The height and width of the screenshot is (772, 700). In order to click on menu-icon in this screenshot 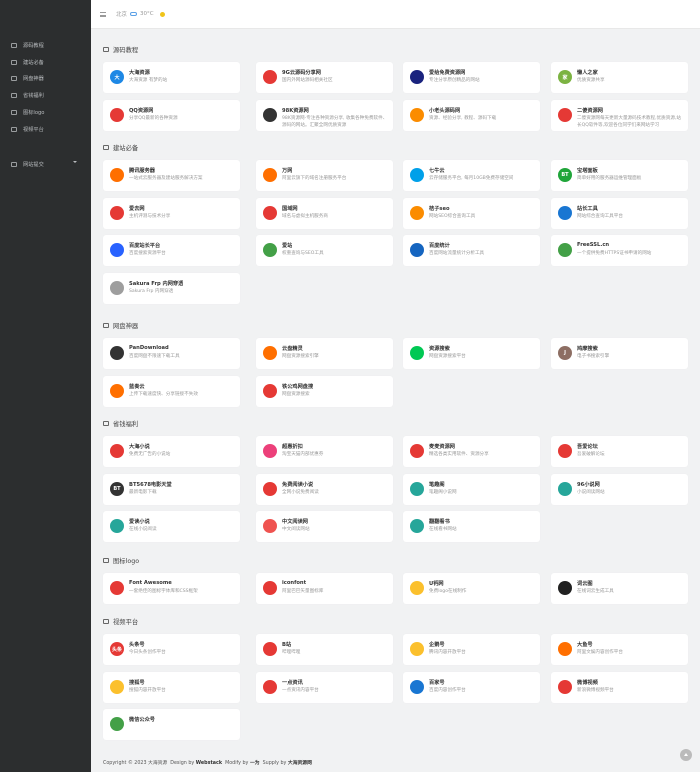, I will do `click(103, 14)`.